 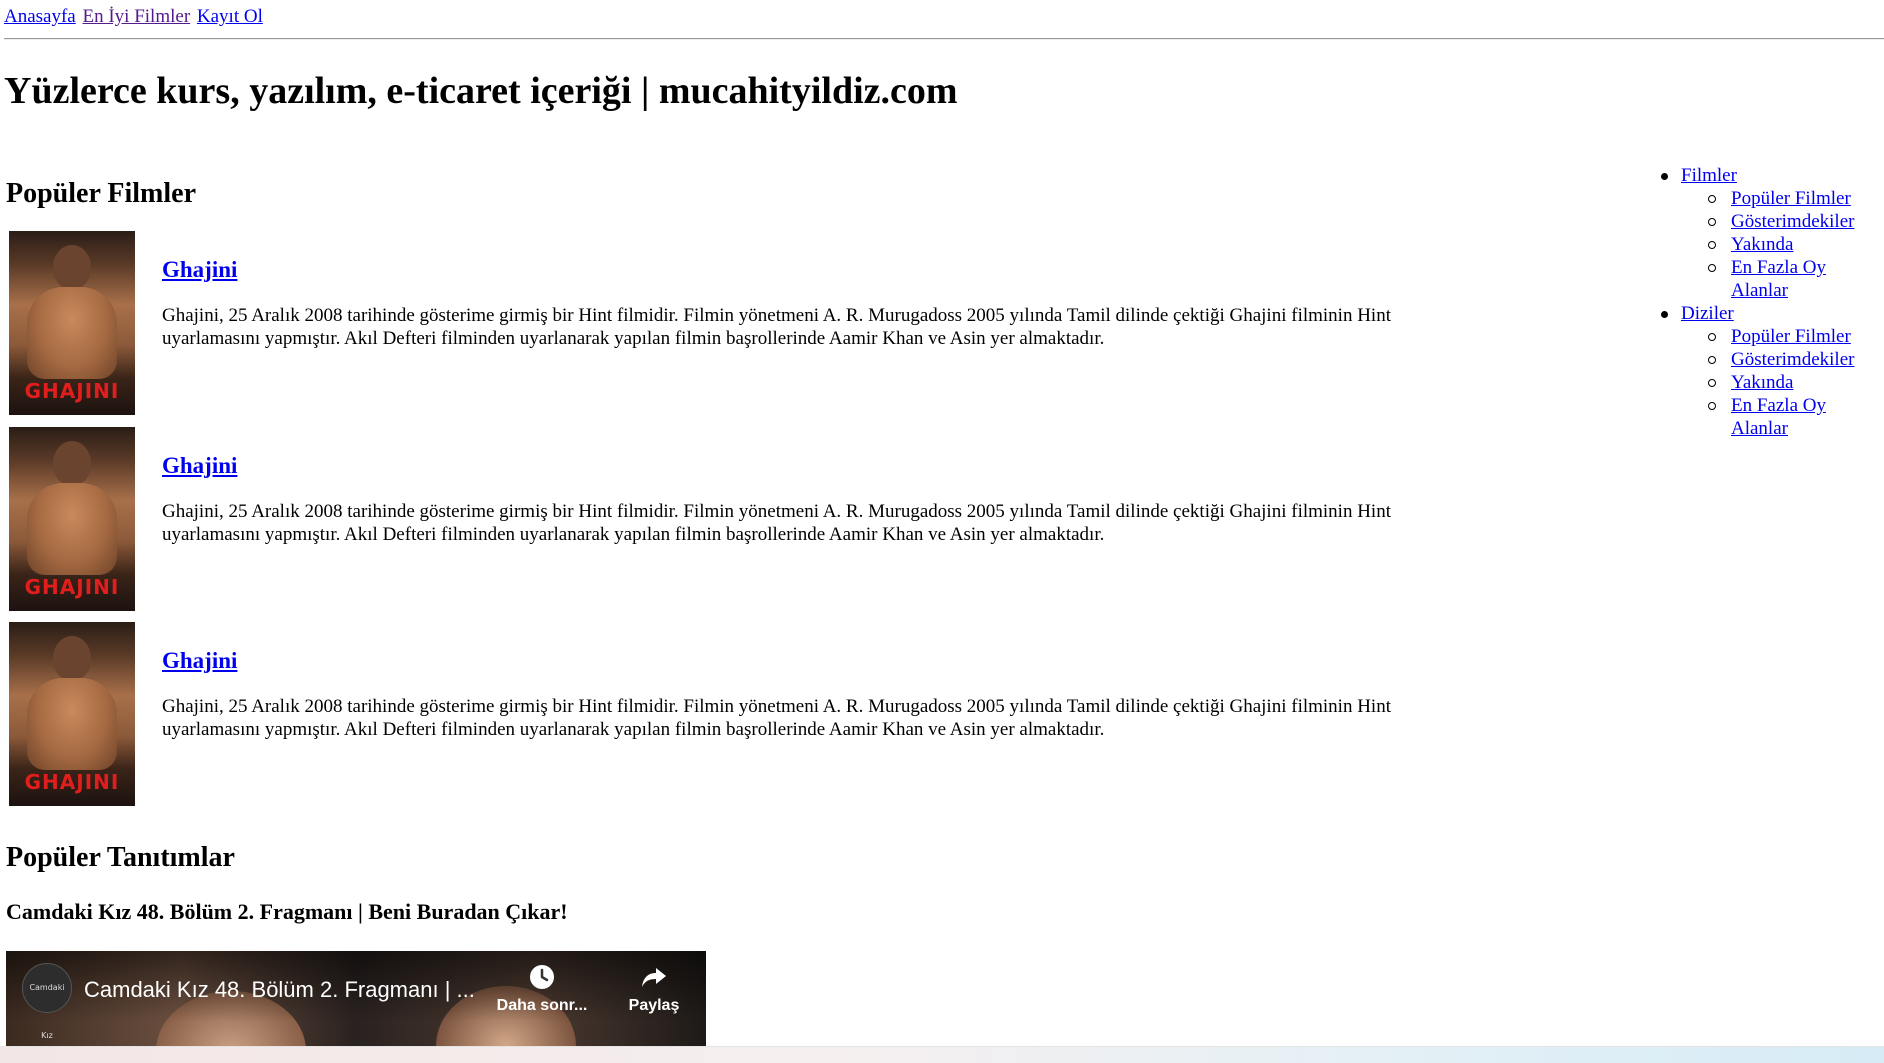 What do you see at coordinates (542, 977) in the screenshot?
I see `clock-icon` at bounding box center [542, 977].